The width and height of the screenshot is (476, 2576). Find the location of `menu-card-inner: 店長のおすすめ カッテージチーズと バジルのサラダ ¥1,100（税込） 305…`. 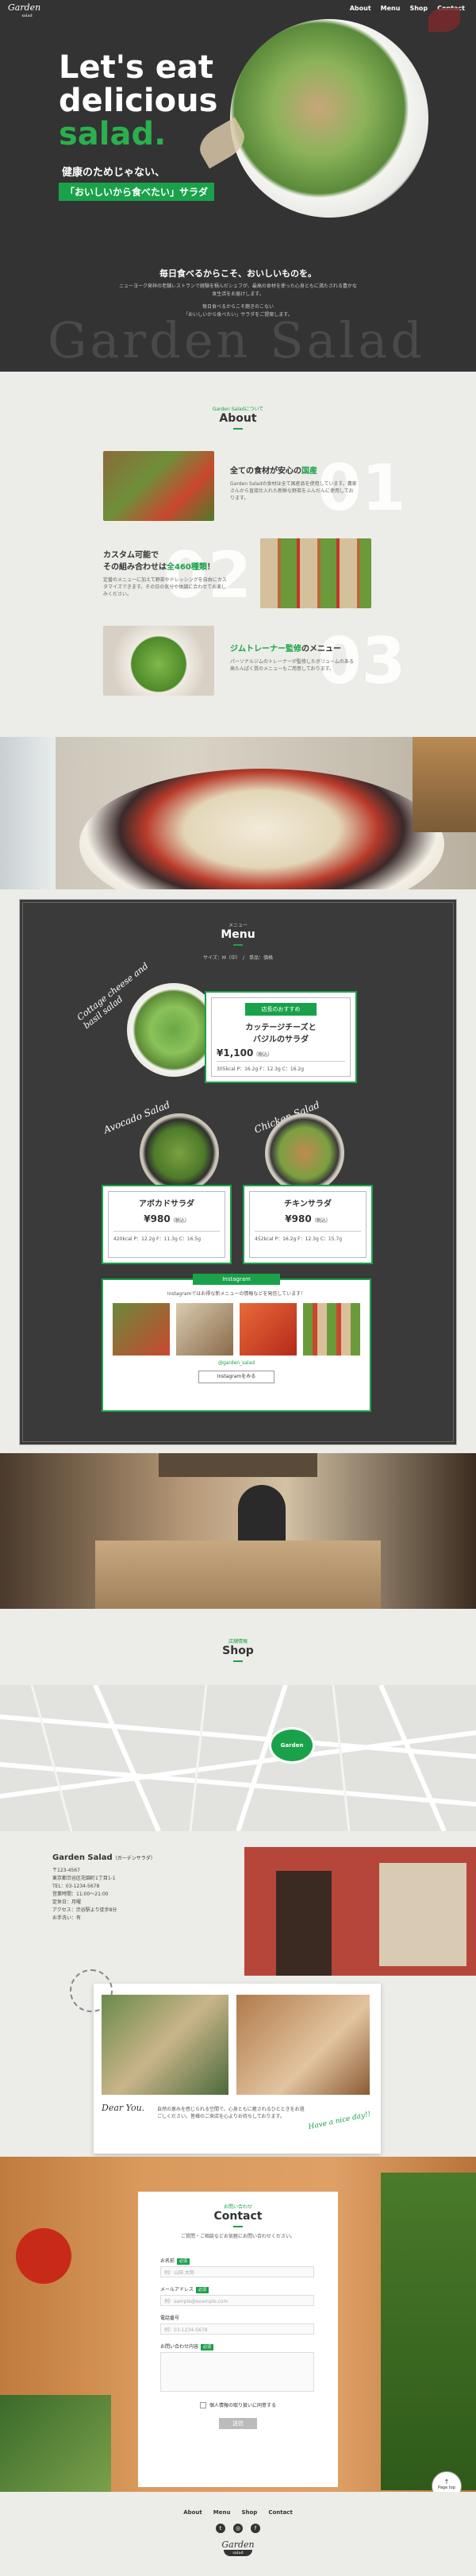

menu-card-inner: 店長のおすすめ カッテージチーズと バジルのサラダ ¥1,100（税込） 305… is located at coordinates (281, 1037).